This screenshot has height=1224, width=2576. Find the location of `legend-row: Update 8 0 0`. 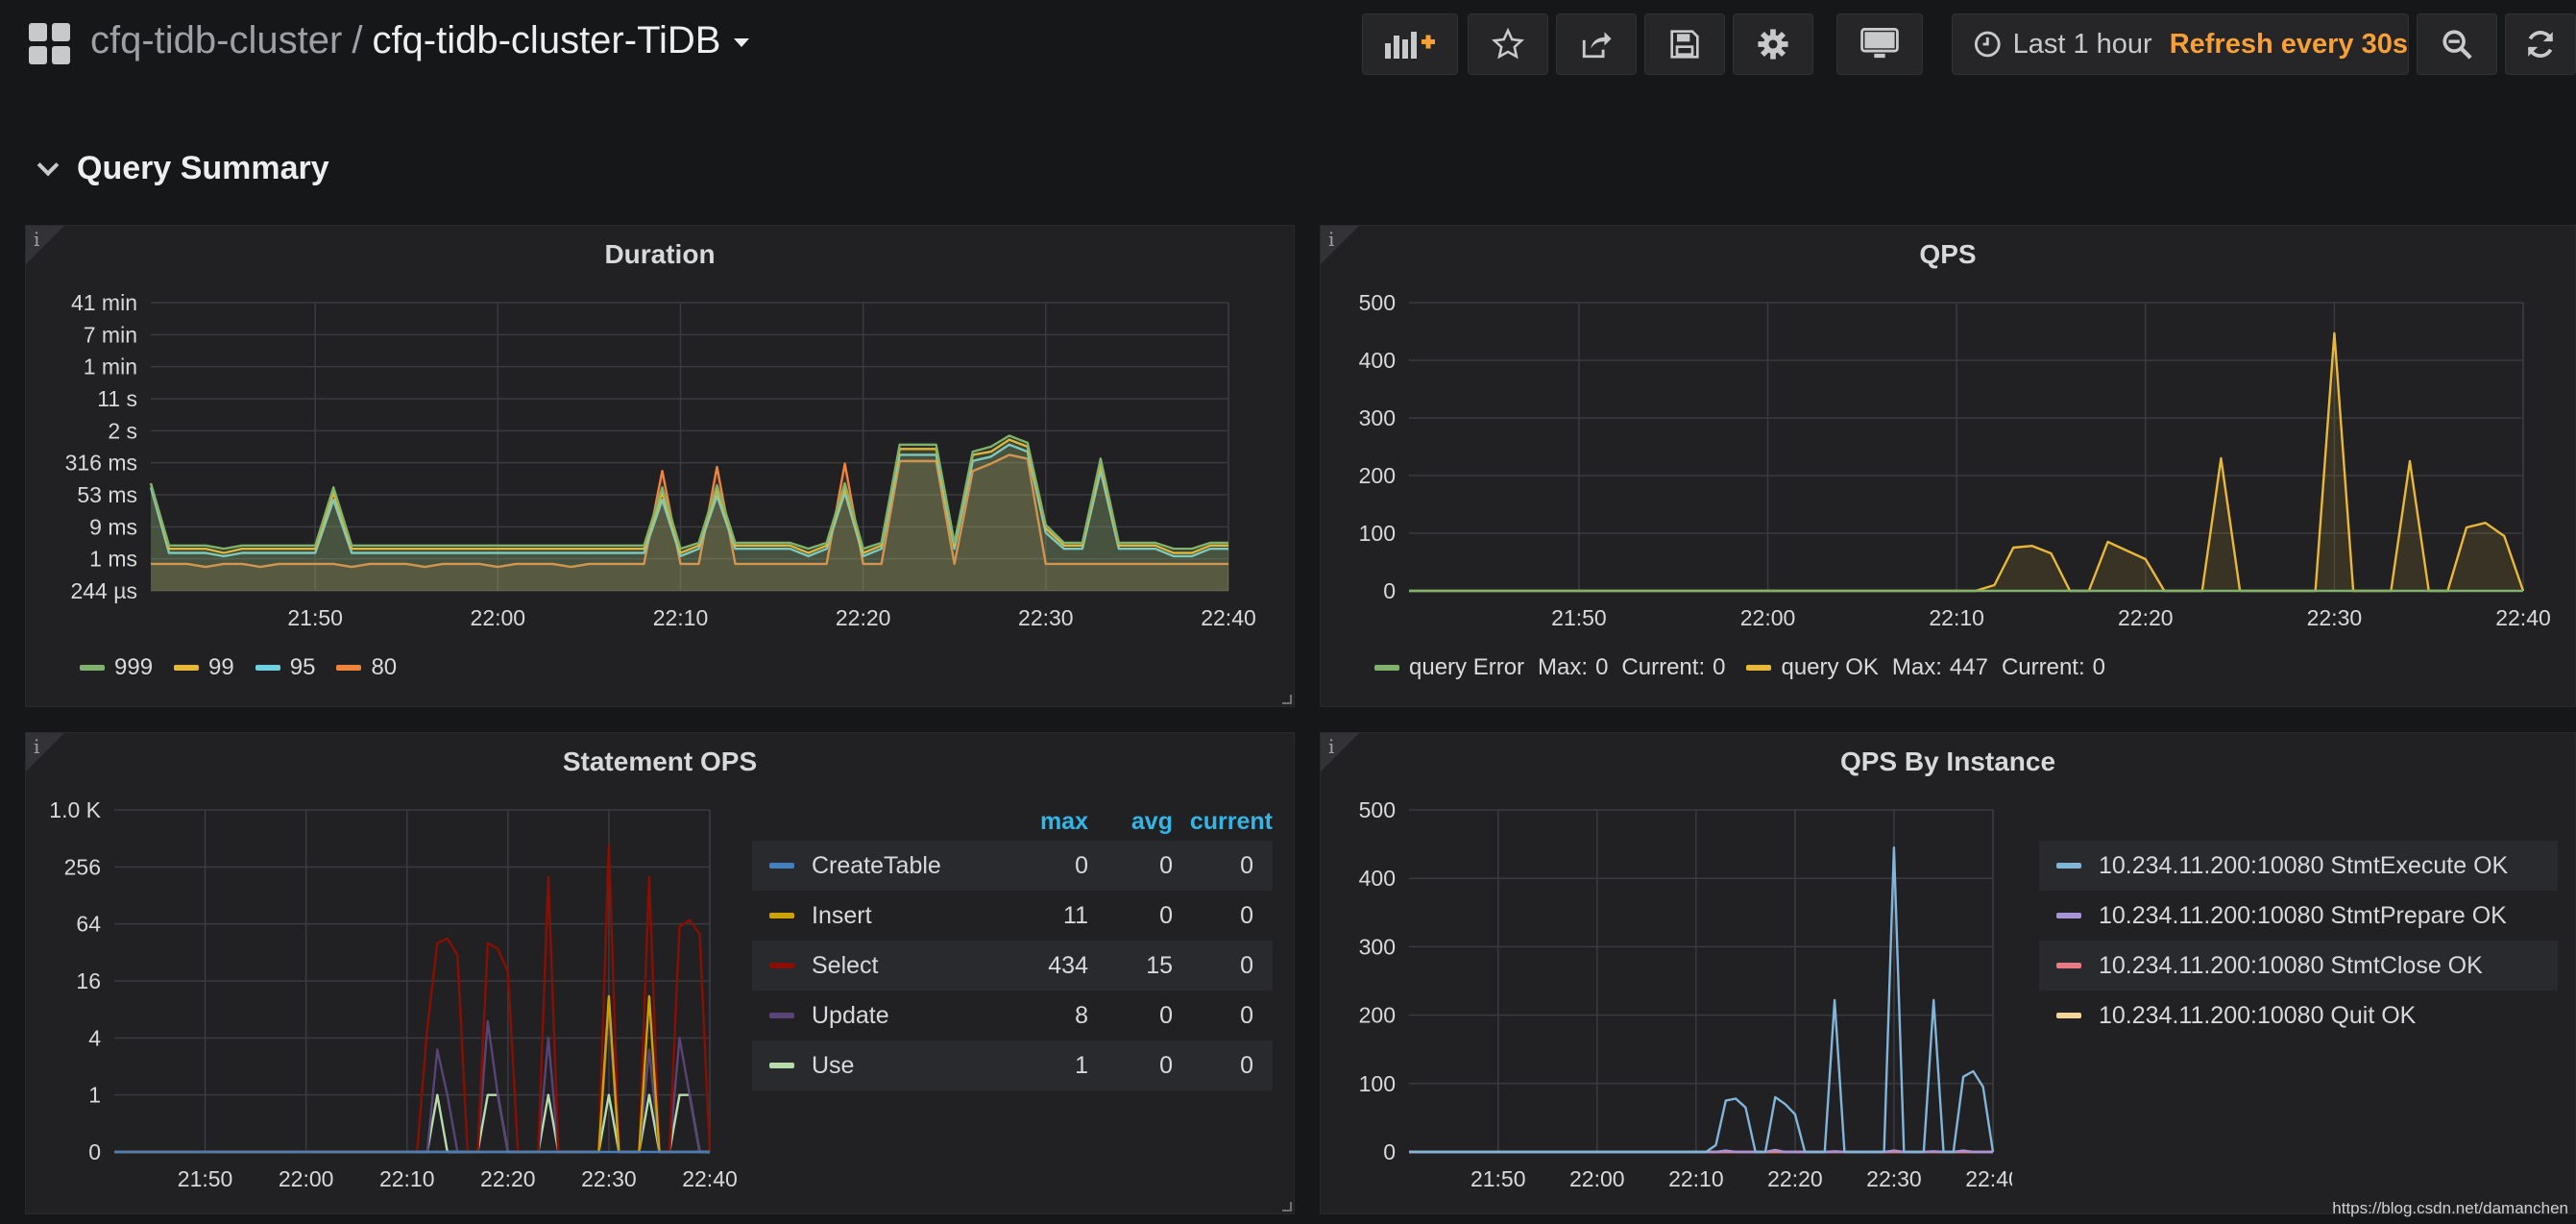

legend-row: Update 8 0 0 is located at coordinates (1013, 1016).